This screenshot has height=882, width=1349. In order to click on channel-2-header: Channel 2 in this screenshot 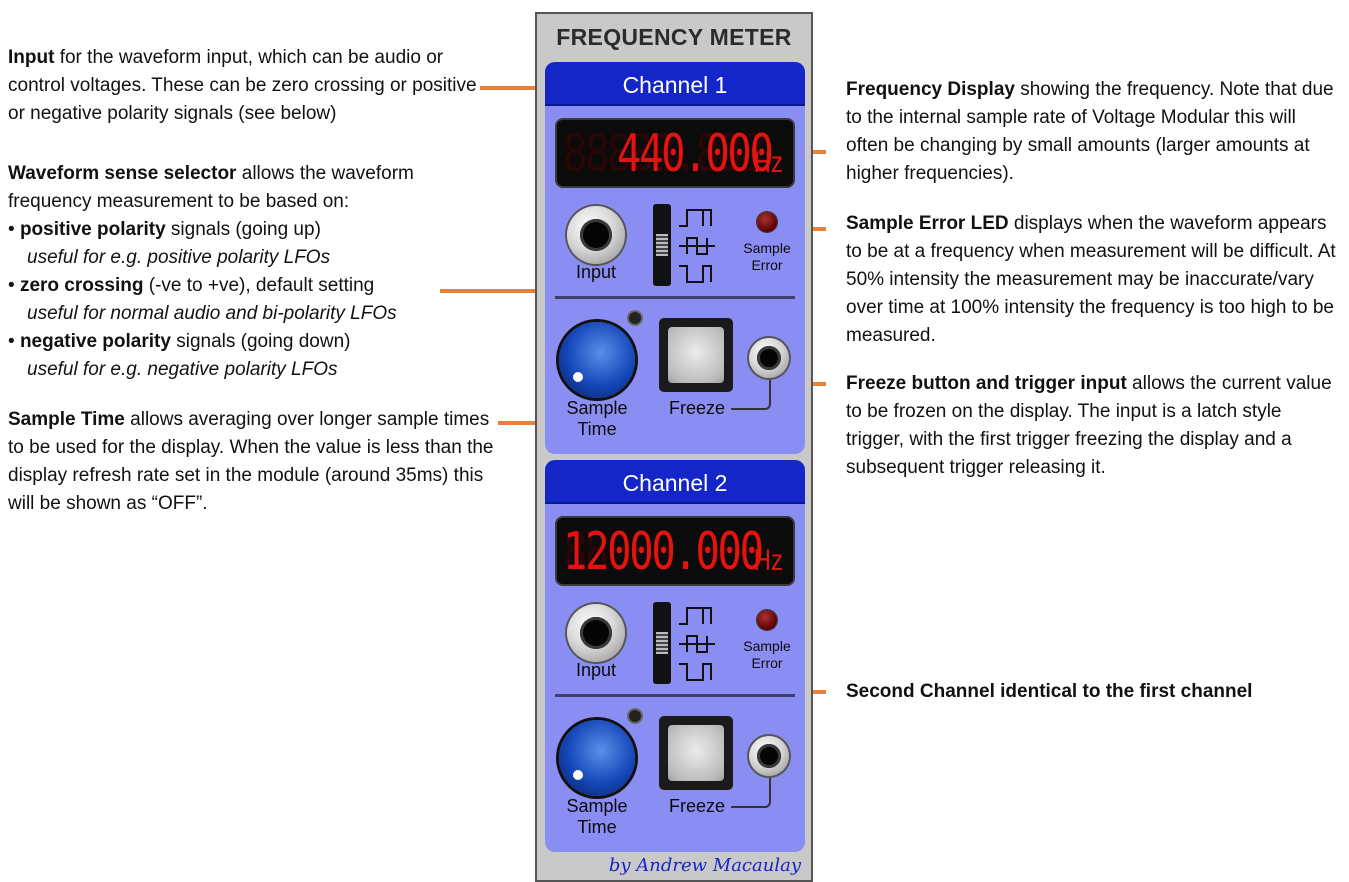, I will do `click(675, 482)`.